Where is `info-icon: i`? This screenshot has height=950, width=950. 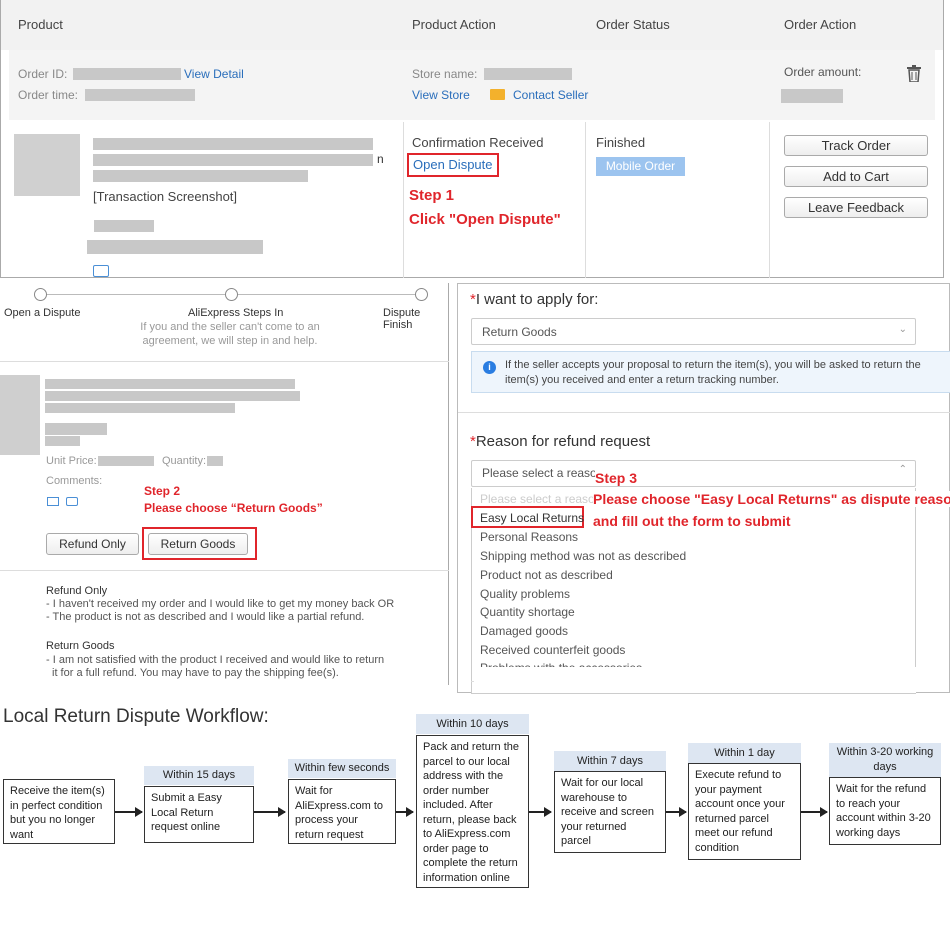
info-icon: i is located at coordinates (489, 367).